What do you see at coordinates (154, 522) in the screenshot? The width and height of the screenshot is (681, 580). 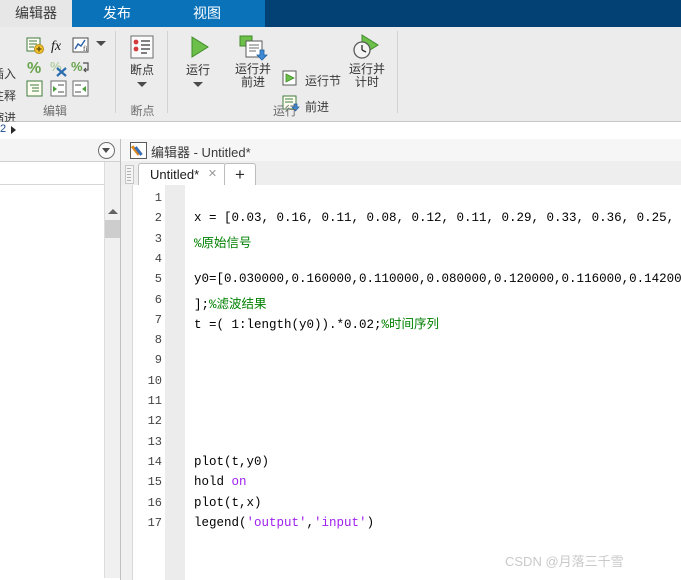 I see `line-number: 17` at bounding box center [154, 522].